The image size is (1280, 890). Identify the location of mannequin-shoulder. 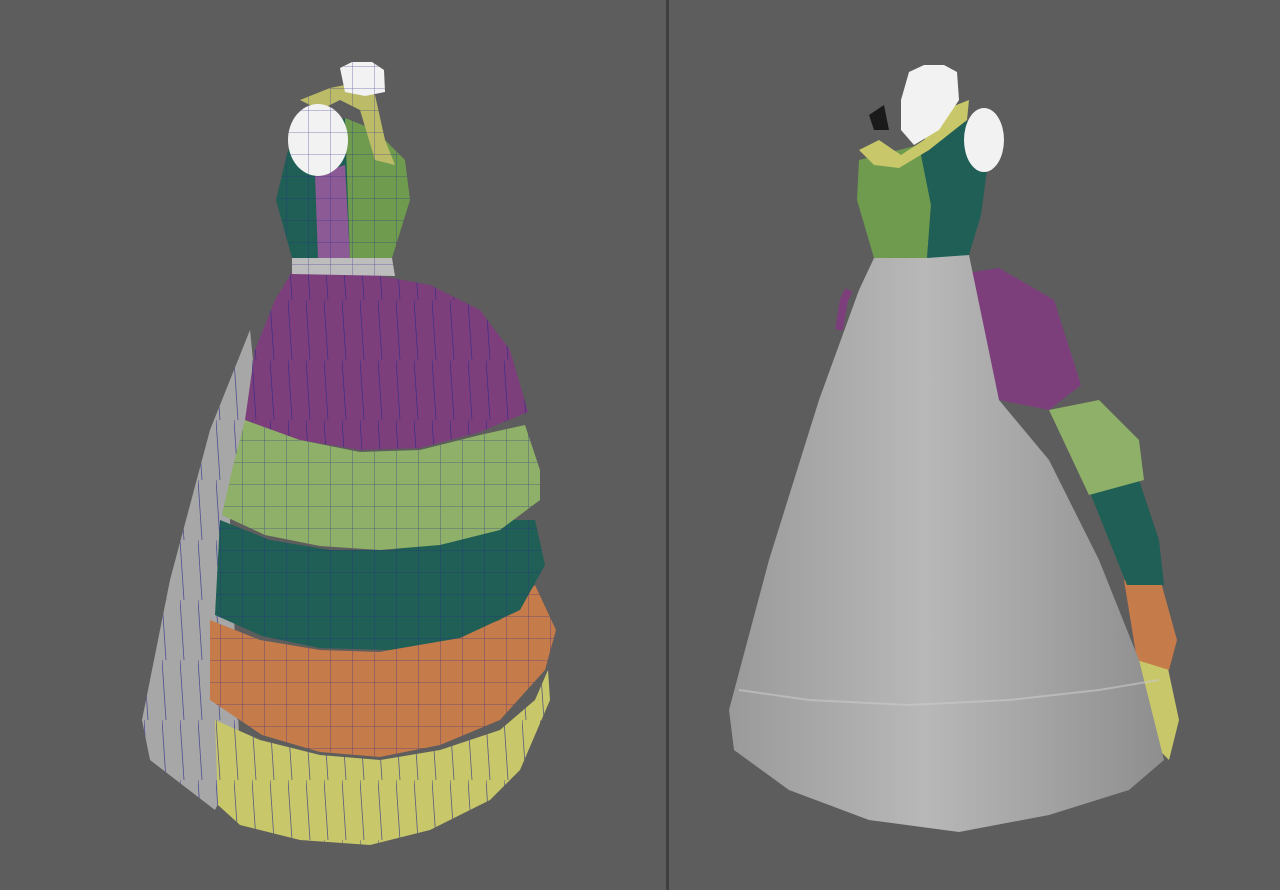
(984, 140).